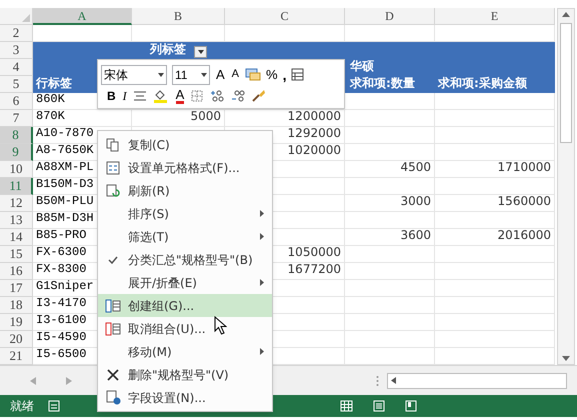  Describe the element at coordinates (566, 359) in the screenshot. I see `scroll-down-icon` at that location.